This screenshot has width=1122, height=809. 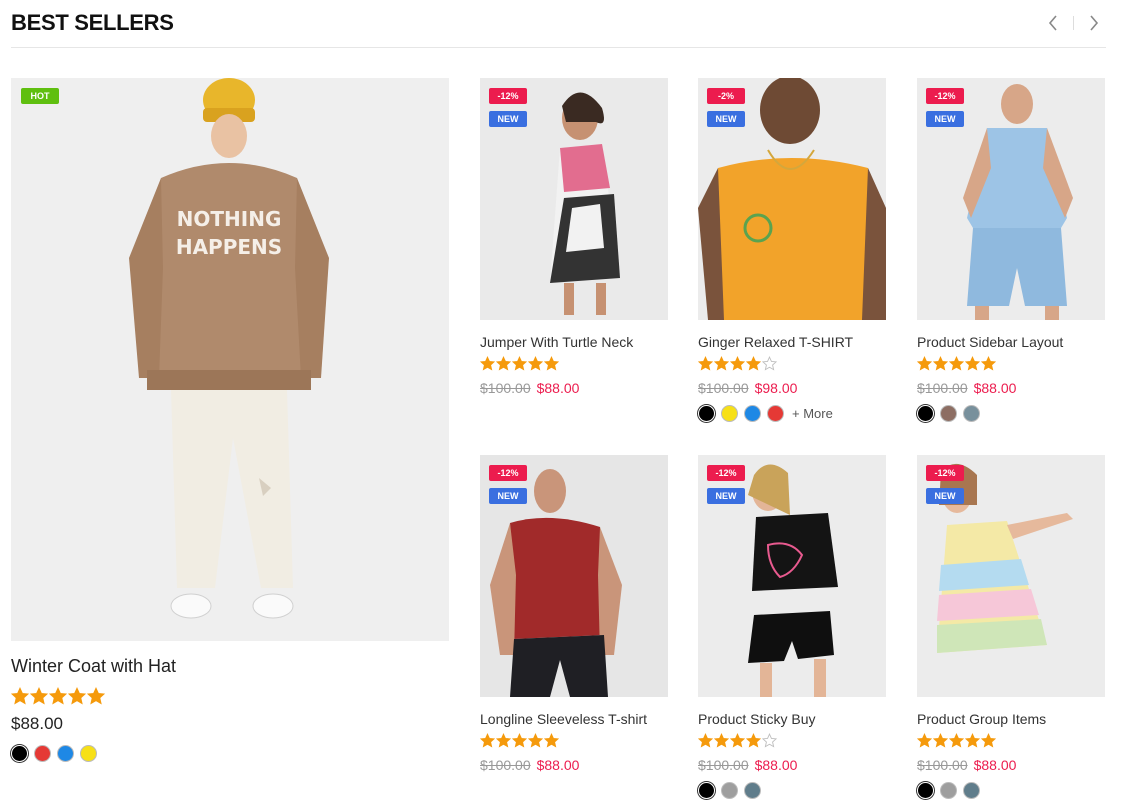 What do you see at coordinates (37, 723) in the screenshot?
I see `featured-price: $88.00` at bounding box center [37, 723].